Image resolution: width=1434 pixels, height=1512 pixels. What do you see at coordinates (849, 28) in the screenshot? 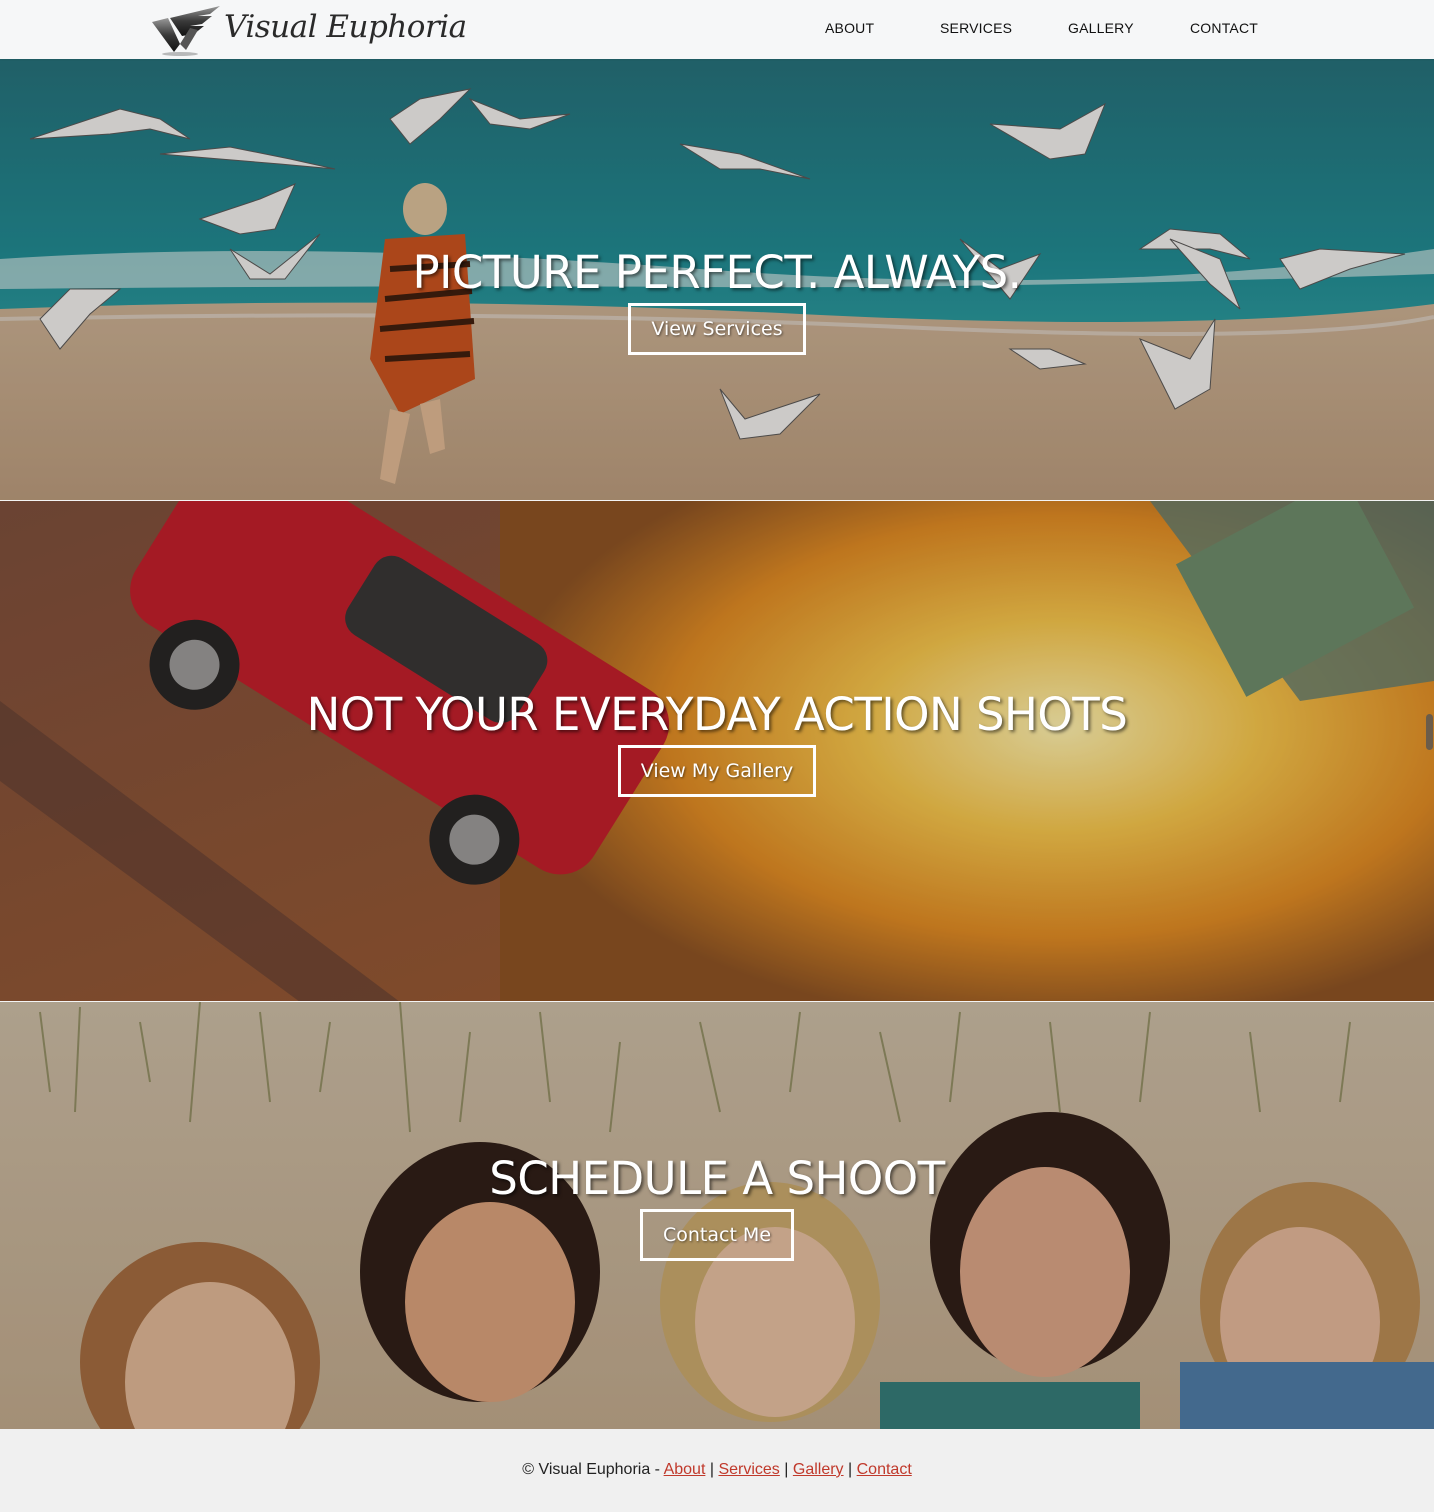
I see `nav-about: ABOUT` at bounding box center [849, 28].